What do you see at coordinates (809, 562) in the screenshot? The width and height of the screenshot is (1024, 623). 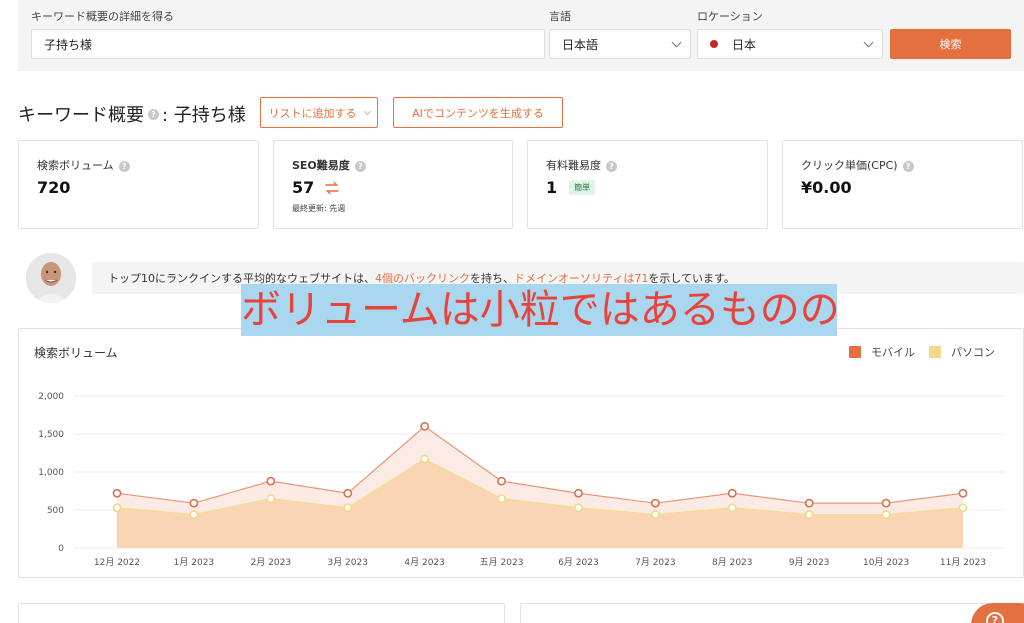 I see `x-tick-label: 9月 2023` at bounding box center [809, 562].